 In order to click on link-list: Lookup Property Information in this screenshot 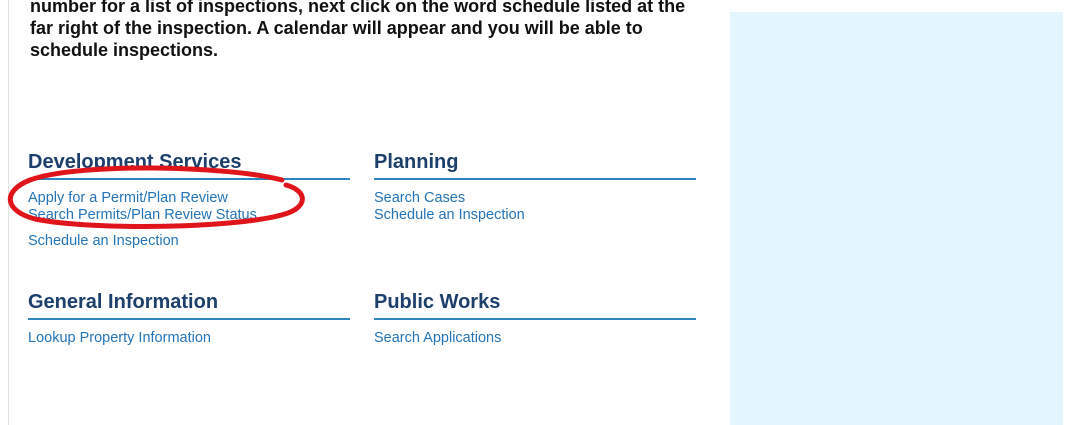, I will do `click(189, 333)`.